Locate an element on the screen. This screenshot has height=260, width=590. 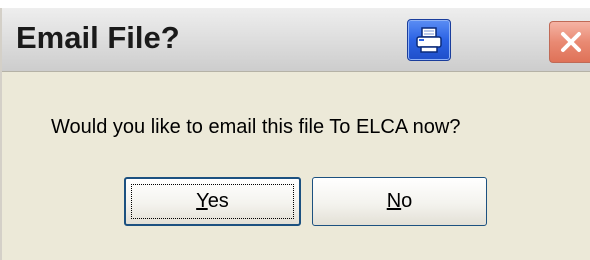
yes-label-rest: es is located at coordinates (218, 201).